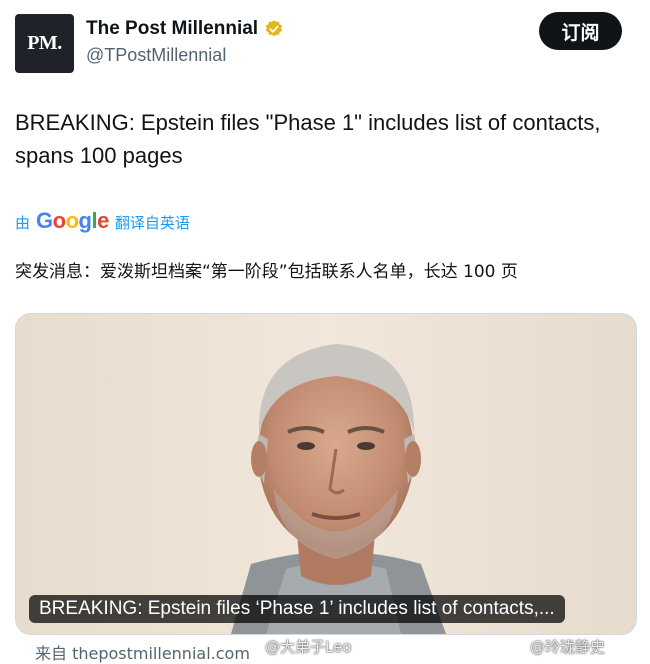  I want to click on account-handle: @TPostMillennial, so click(156, 55).